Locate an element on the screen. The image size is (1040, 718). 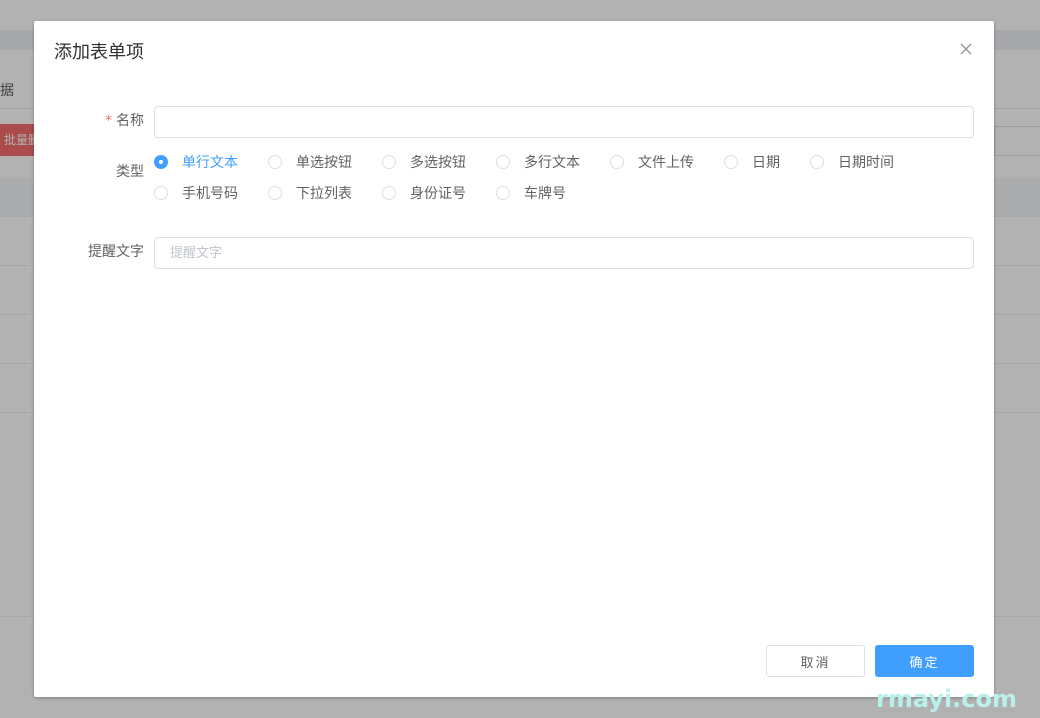
radio-option-label: 文件上传 is located at coordinates (666, 163).